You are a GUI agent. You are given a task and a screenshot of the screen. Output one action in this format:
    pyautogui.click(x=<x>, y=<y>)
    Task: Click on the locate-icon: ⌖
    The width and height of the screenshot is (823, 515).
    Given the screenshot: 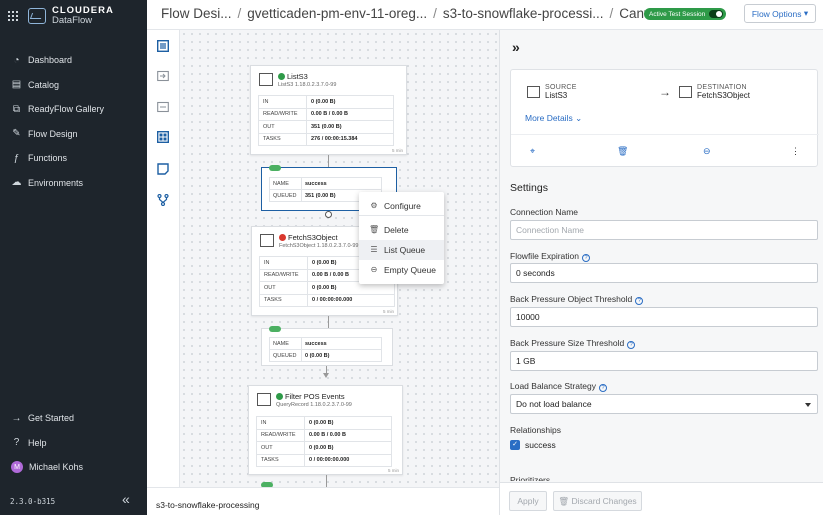 What is the action you would take?
    pyautogui.click(x=532, y=151)
    